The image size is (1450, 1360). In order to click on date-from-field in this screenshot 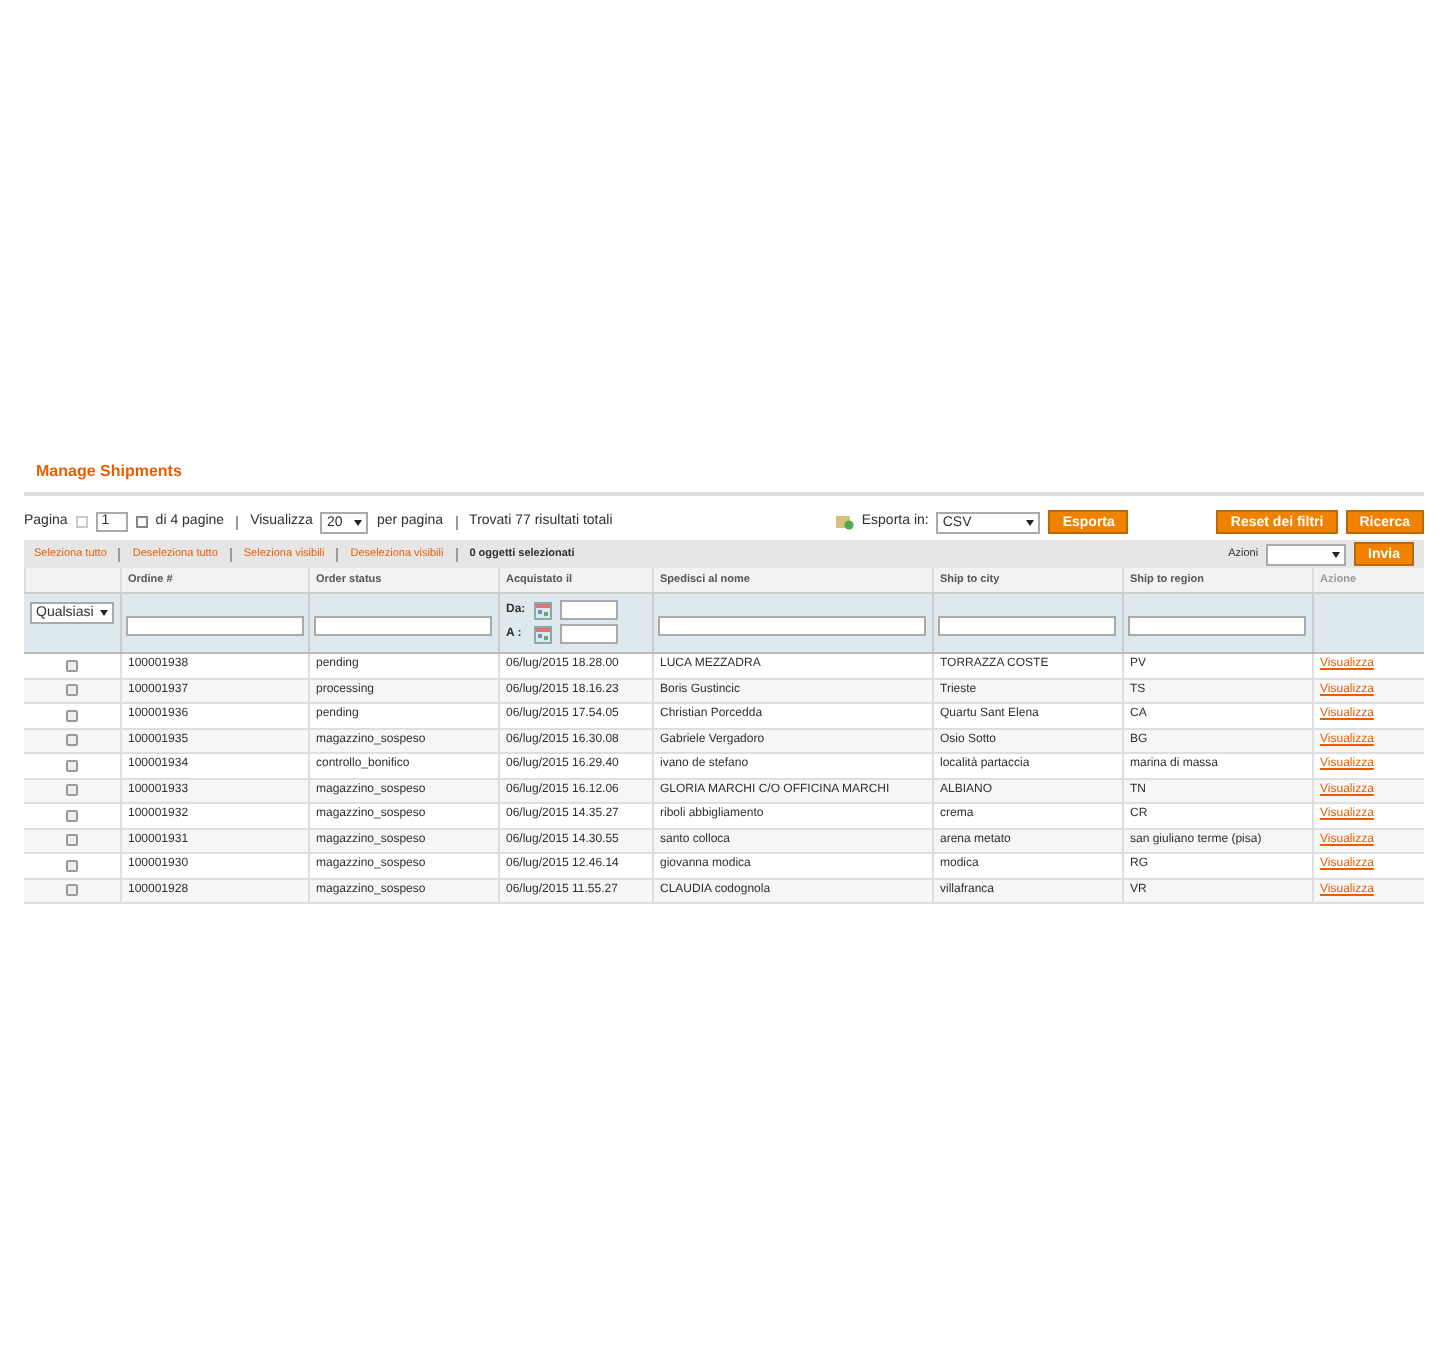, I will do `click(589, 610)`.